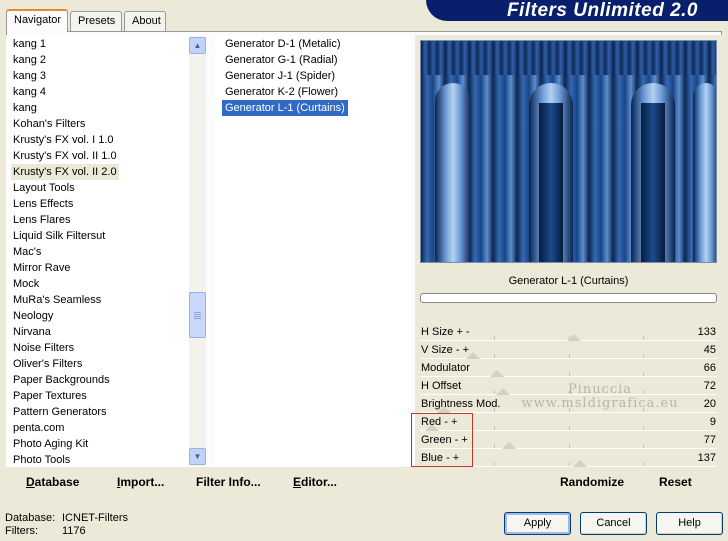  What do you see at coordinates (712, 422) in the screenshot?
I see `param-value: 9` at bounding box center [712, 422].